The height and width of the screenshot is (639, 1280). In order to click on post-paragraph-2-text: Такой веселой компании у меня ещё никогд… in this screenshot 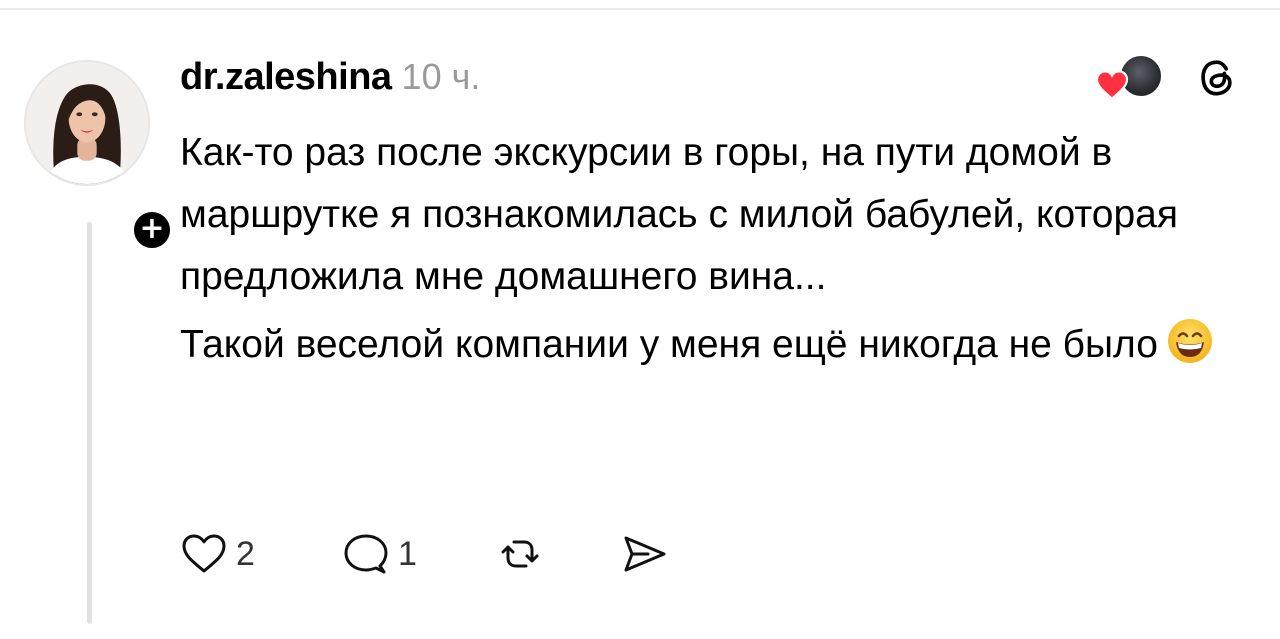, I will do `click(669, 344)`.